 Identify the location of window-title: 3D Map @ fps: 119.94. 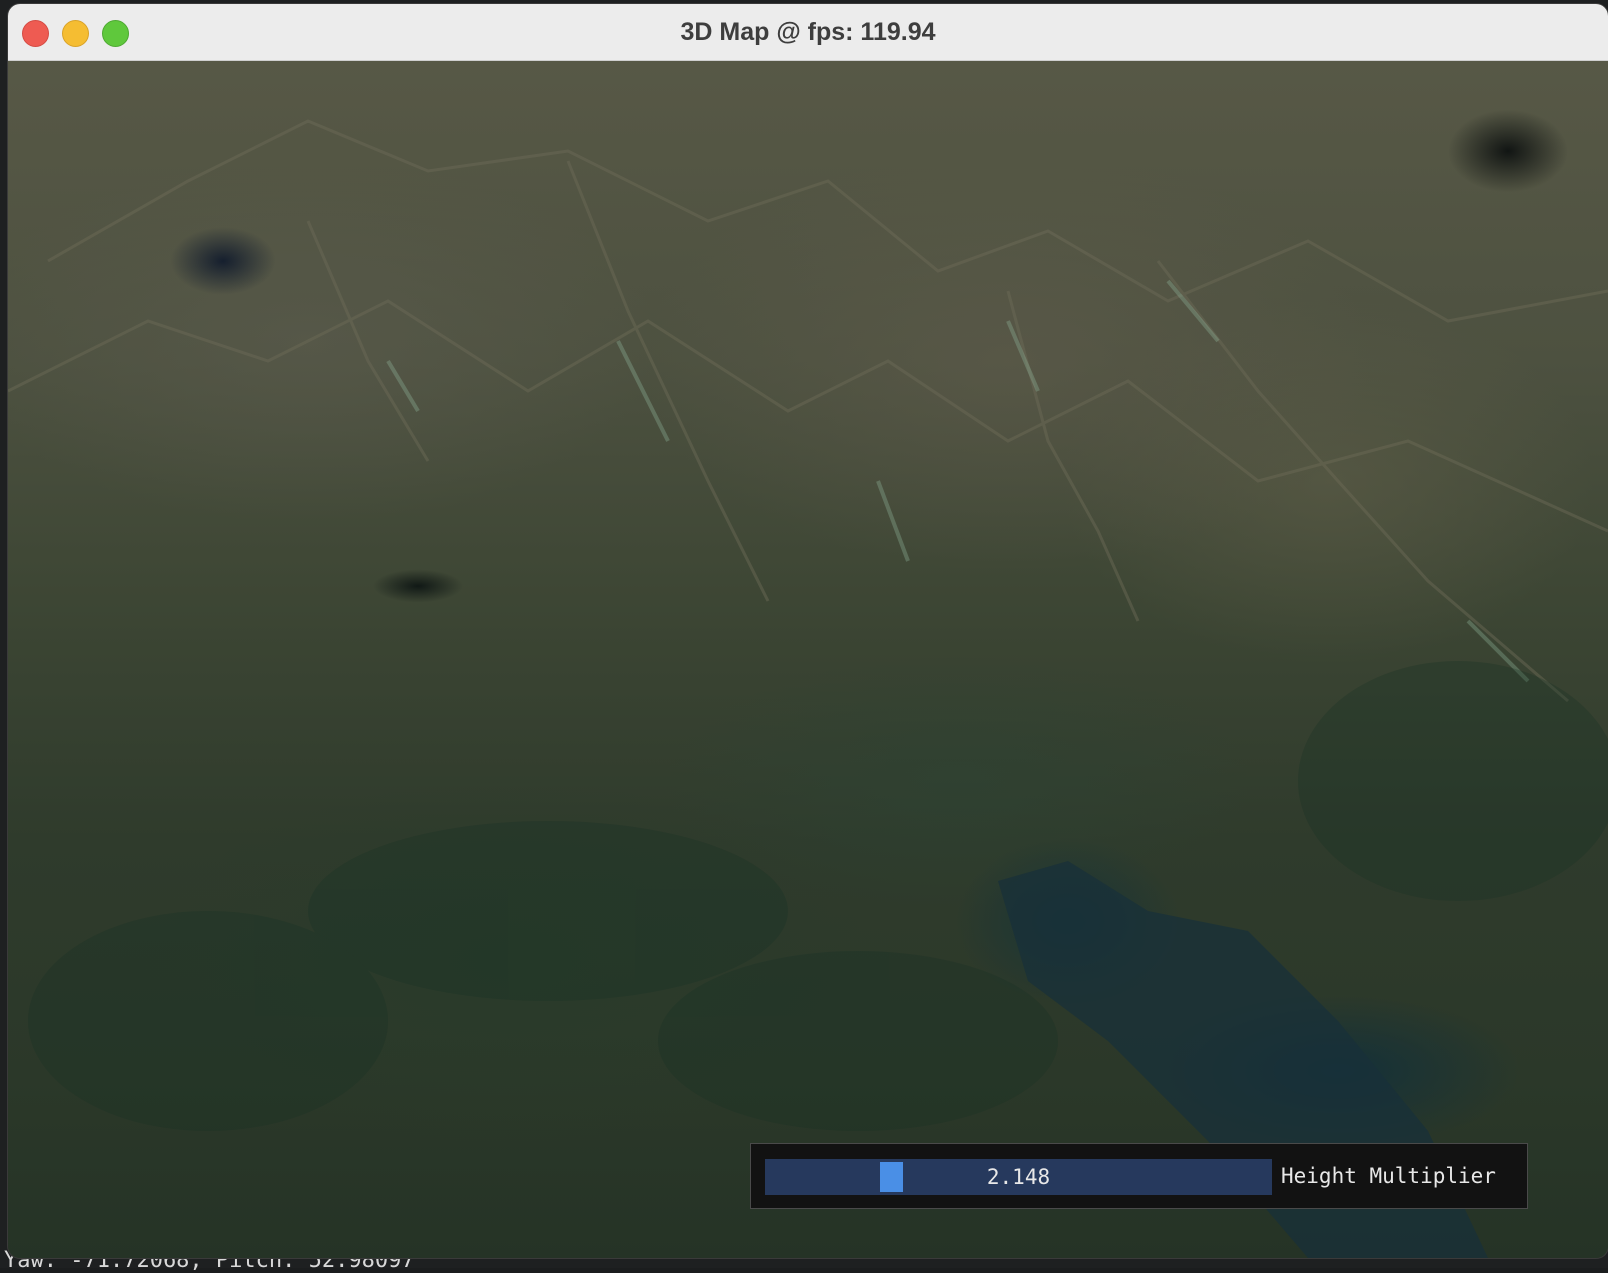
(808, 32).